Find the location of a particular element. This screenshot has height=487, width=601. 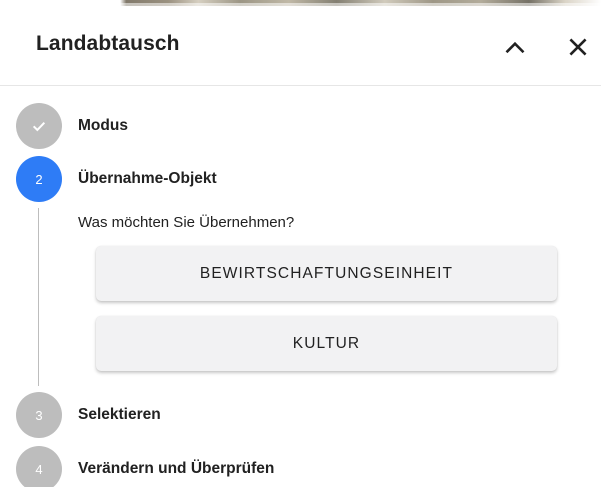

chevron-up-icon is located at coordinates (515, 47).